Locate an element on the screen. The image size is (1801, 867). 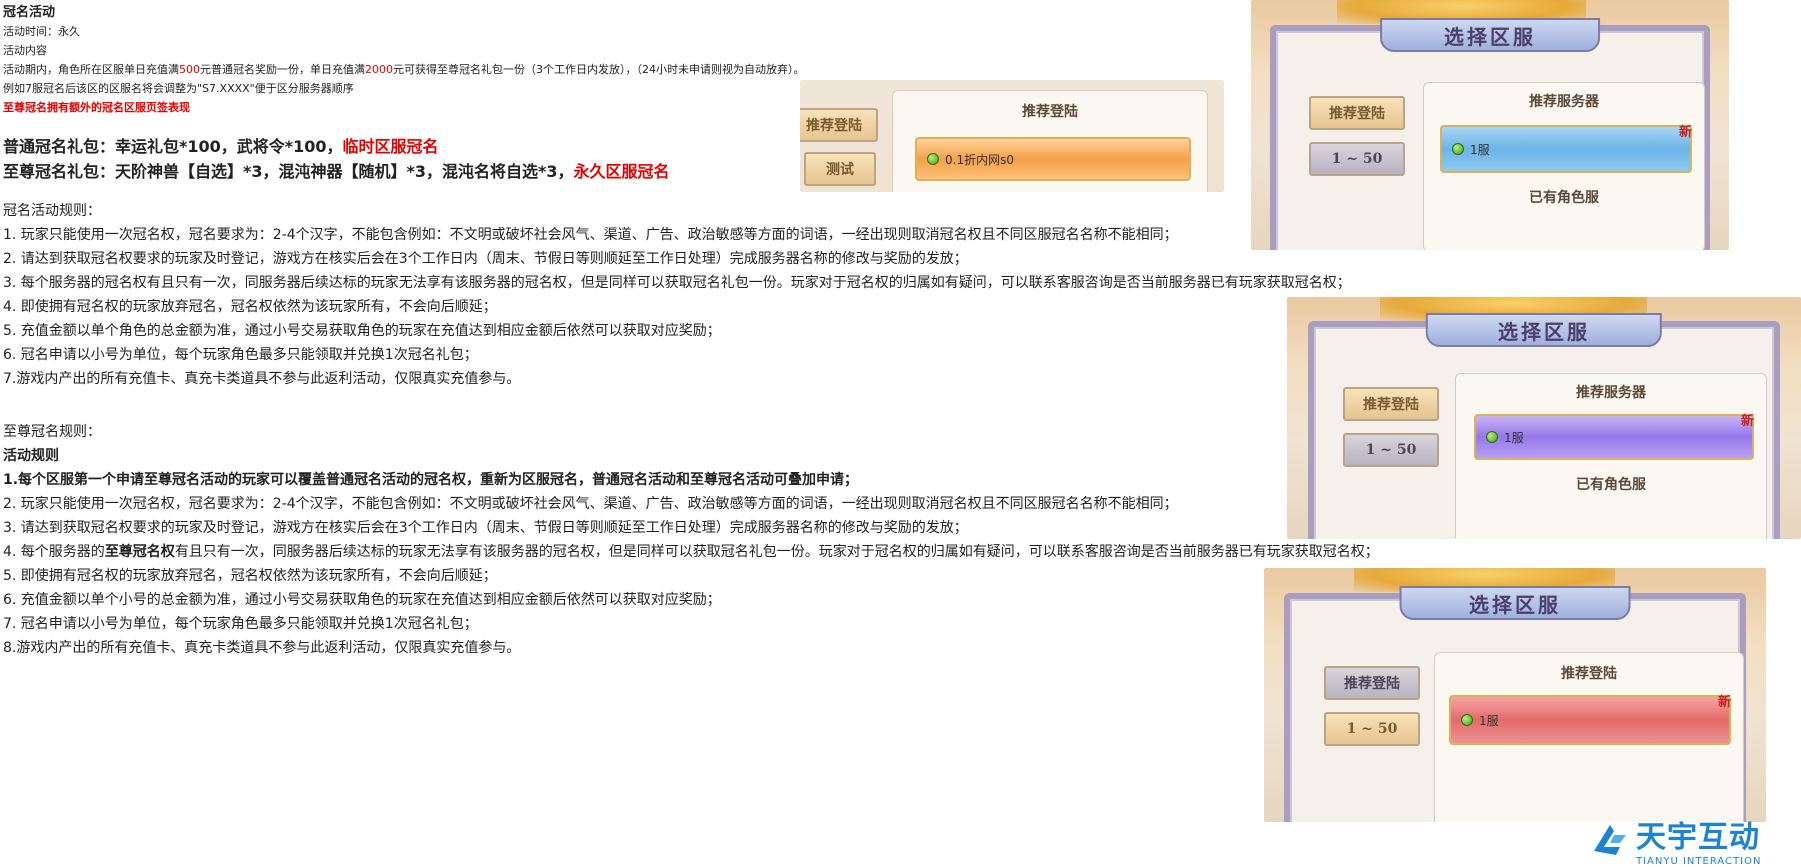
server-name: 0.1折内网s0 is located at coordinates (979, 159).